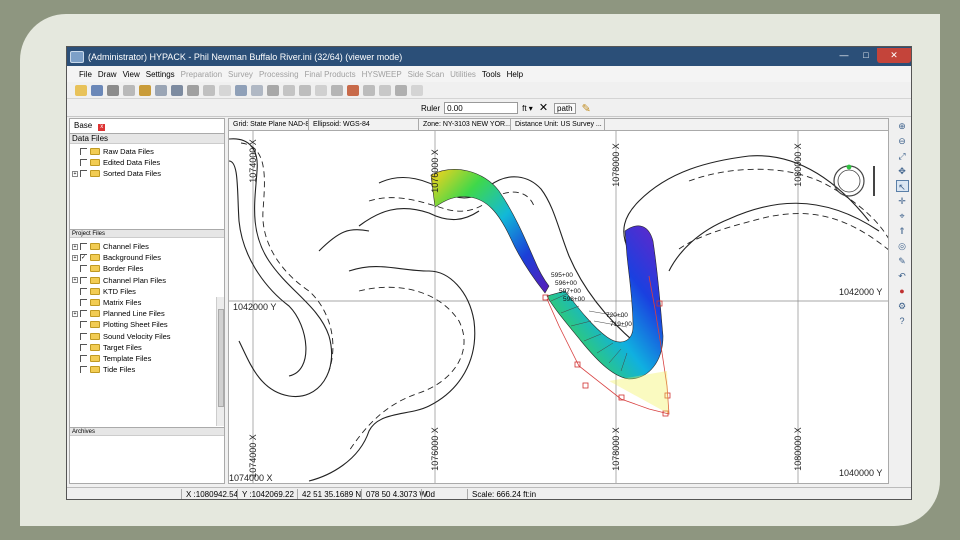  I want to click on crosshair-icon: ⌖, so click(902, 216).